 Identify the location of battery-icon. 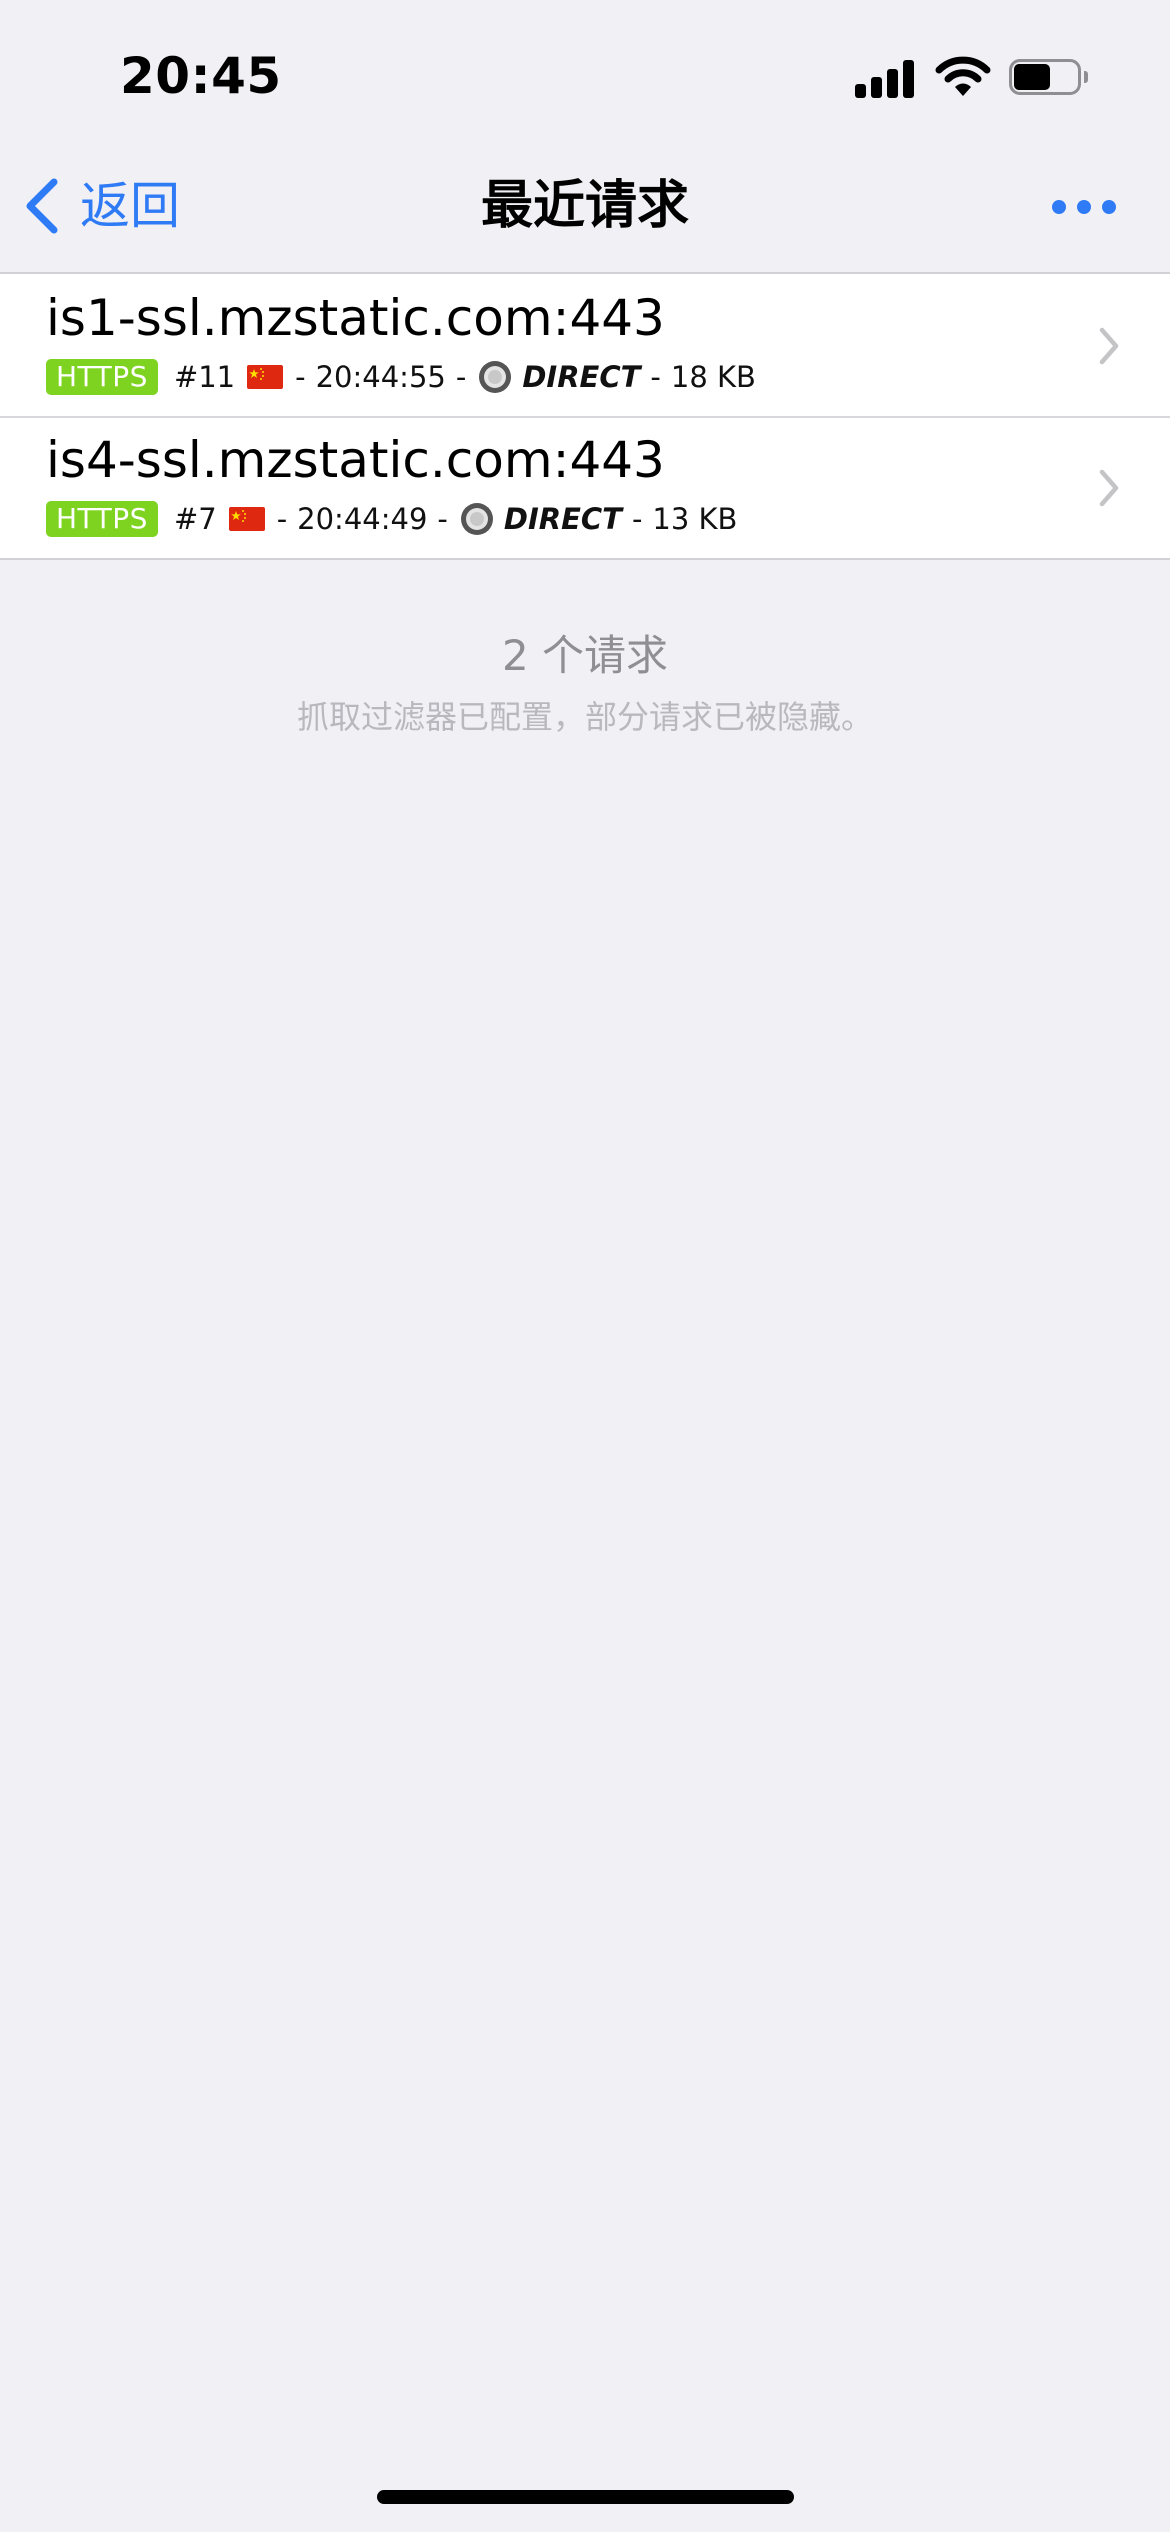
(1049, 78).